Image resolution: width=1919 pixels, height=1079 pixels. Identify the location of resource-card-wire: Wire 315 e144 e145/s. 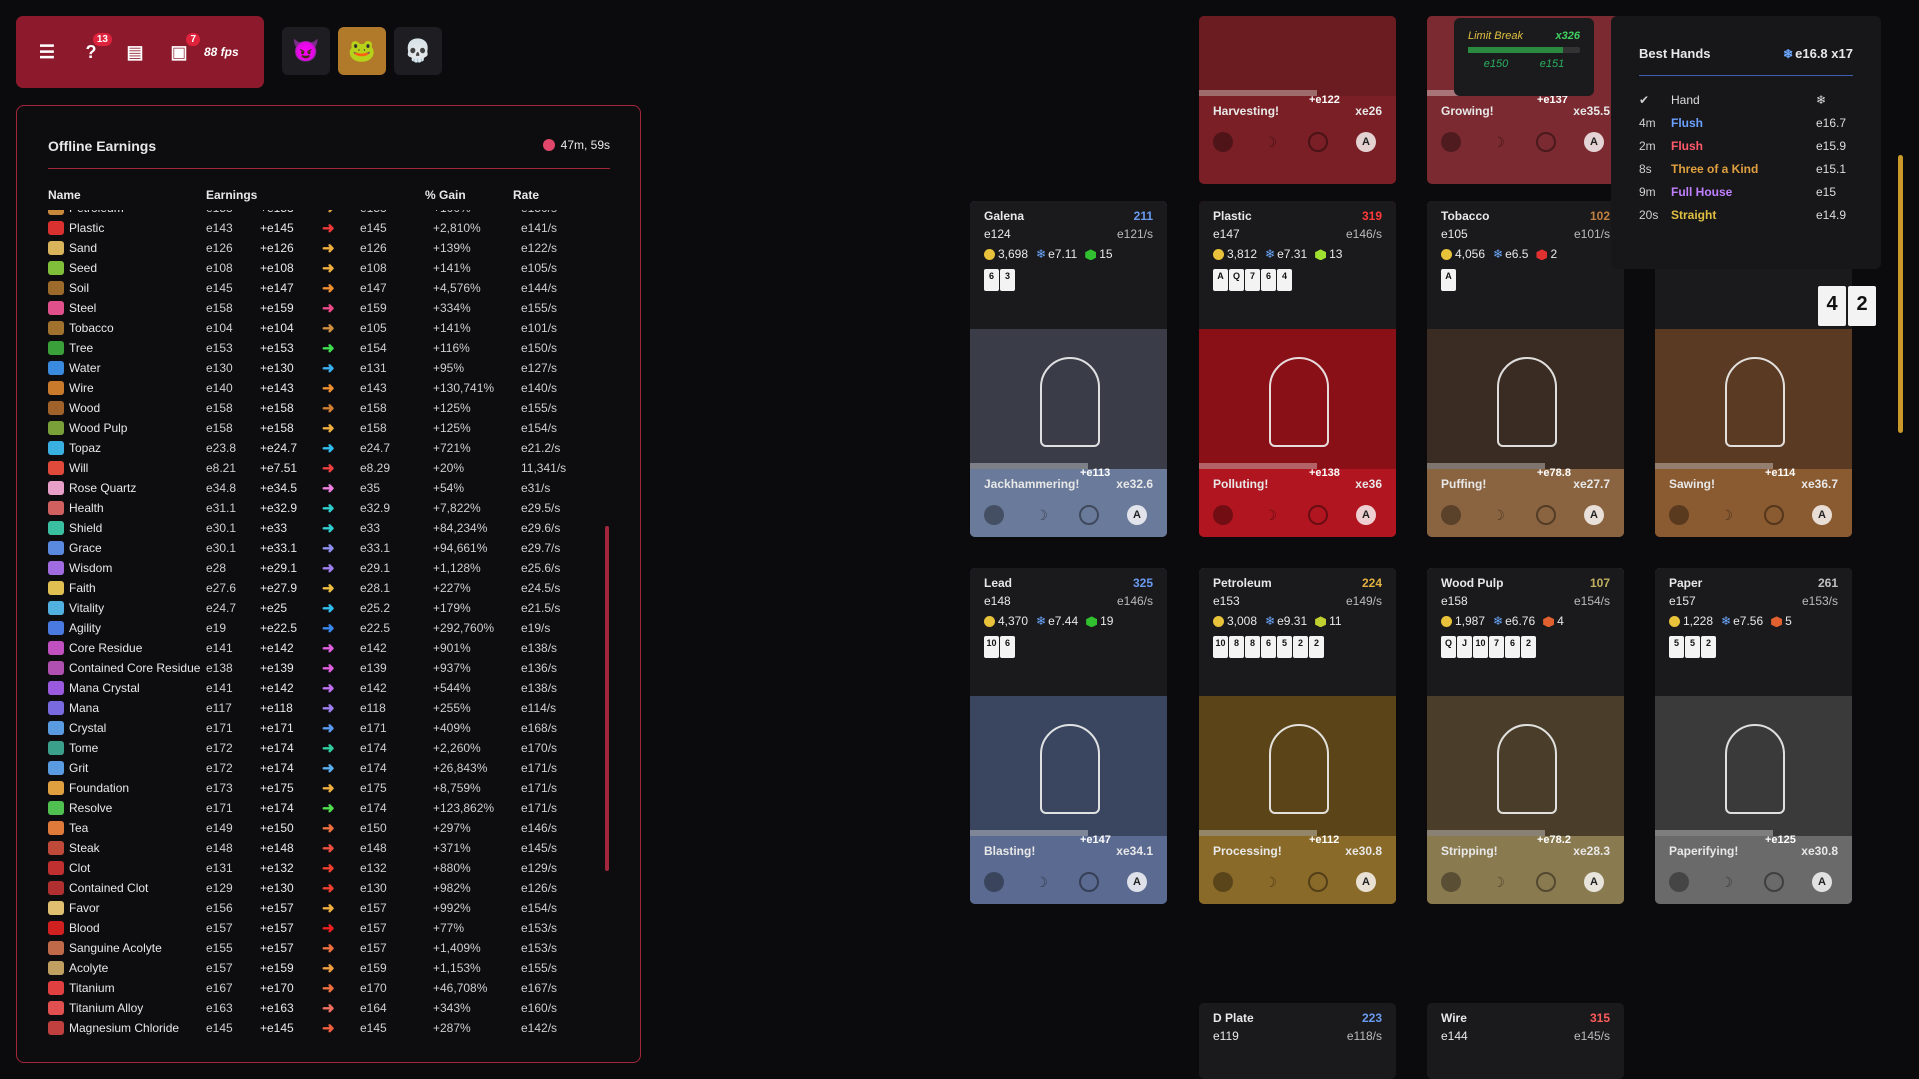
(1525, 1041).